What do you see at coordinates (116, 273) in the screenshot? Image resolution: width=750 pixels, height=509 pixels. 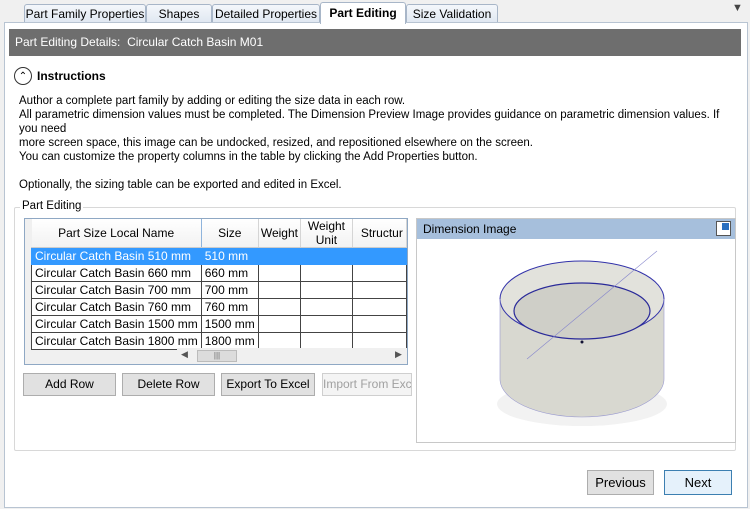 I see `part-size-name-cell: Circular Catch Basin 660 mm` at bounding box center [116, 273].